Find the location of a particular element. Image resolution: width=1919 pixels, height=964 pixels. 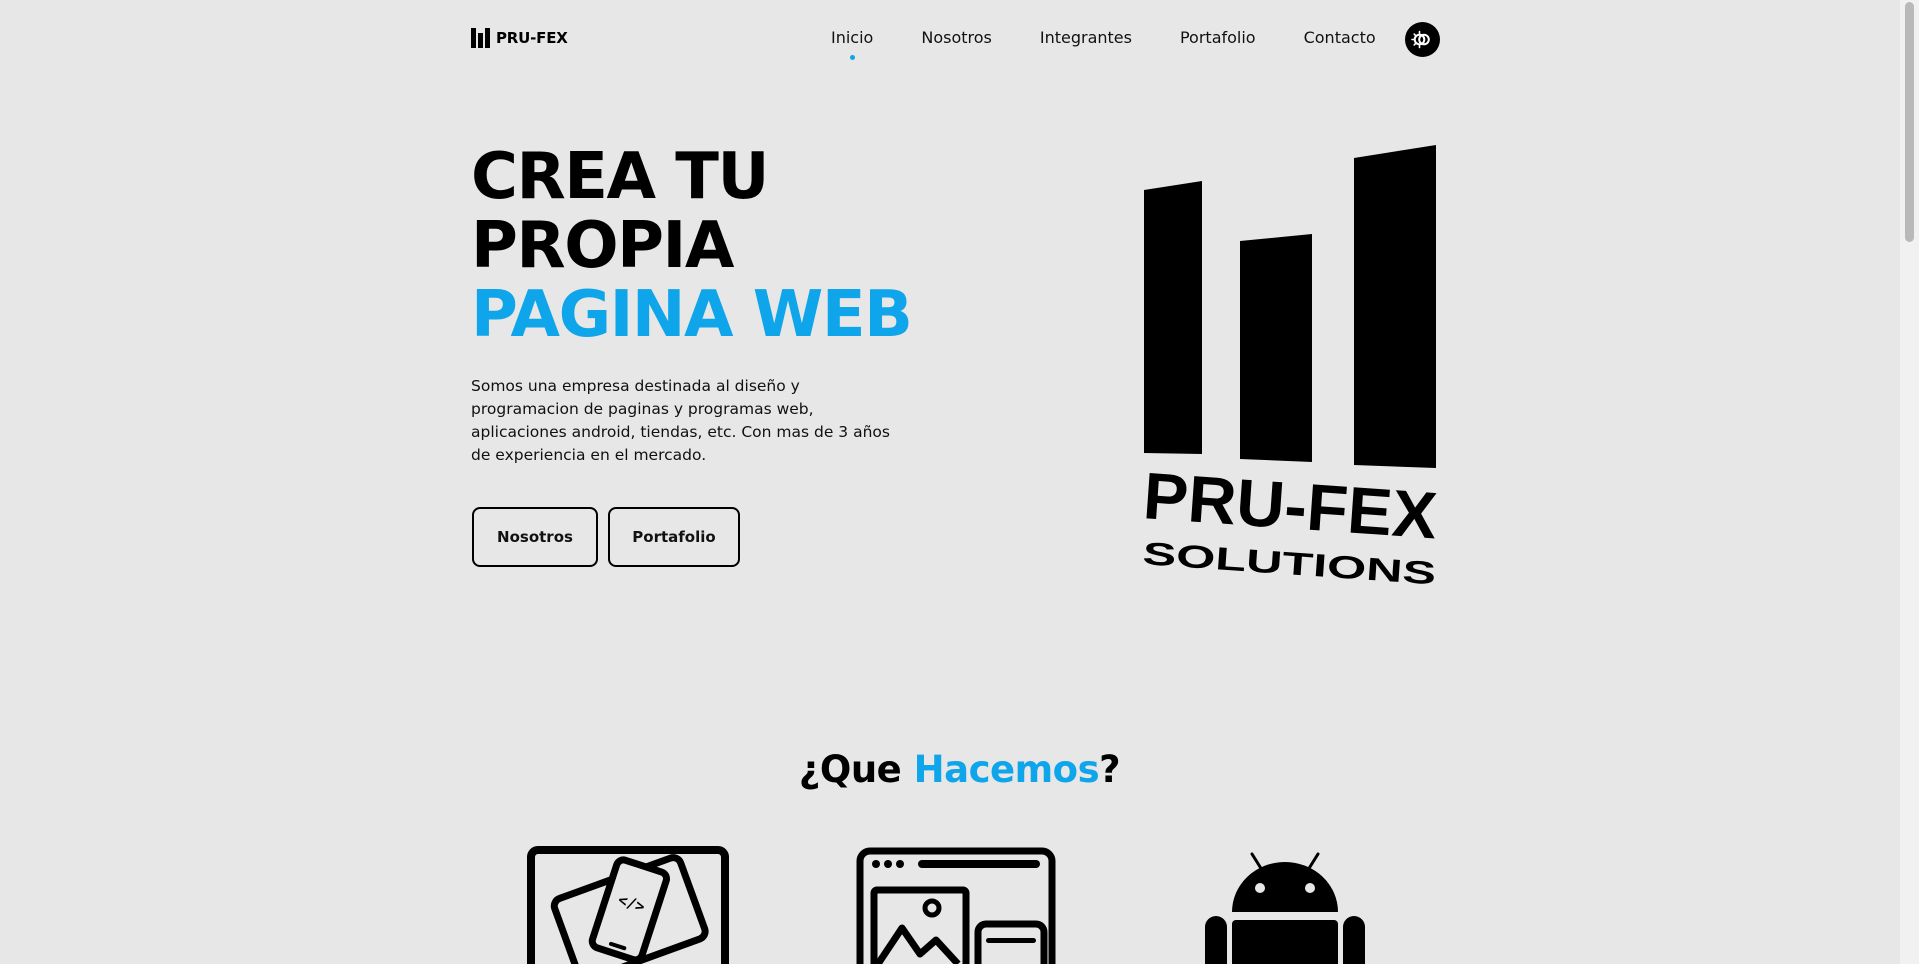

nav-item-nosotros: Nosotros is located at coordinates (956, 38).